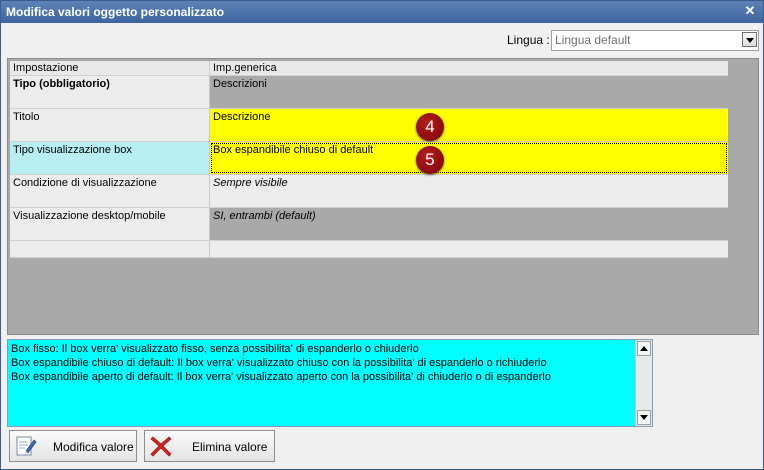 The image size is (764, 470). Describe the element at coordinates (110, 249) in the screenshot. I see `setting-cell` at that location.